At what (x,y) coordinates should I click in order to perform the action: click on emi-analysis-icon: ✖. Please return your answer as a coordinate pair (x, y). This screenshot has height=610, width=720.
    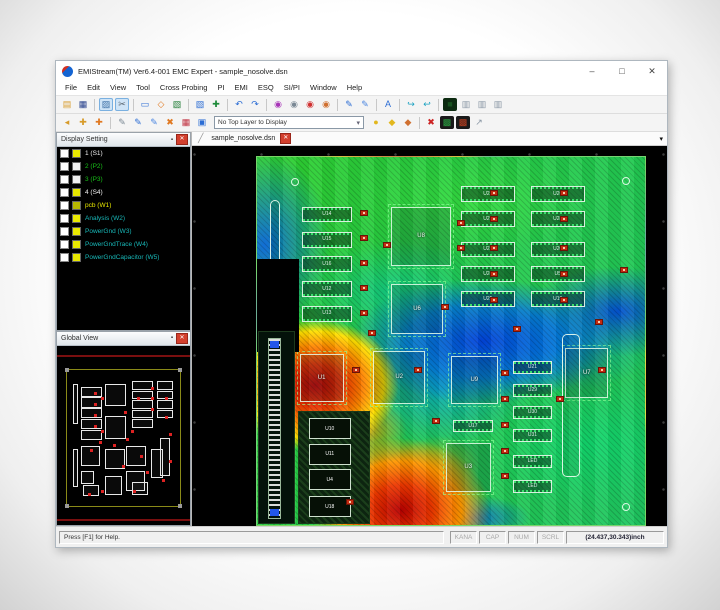
    Looking at the image, I should click on (431, 122).